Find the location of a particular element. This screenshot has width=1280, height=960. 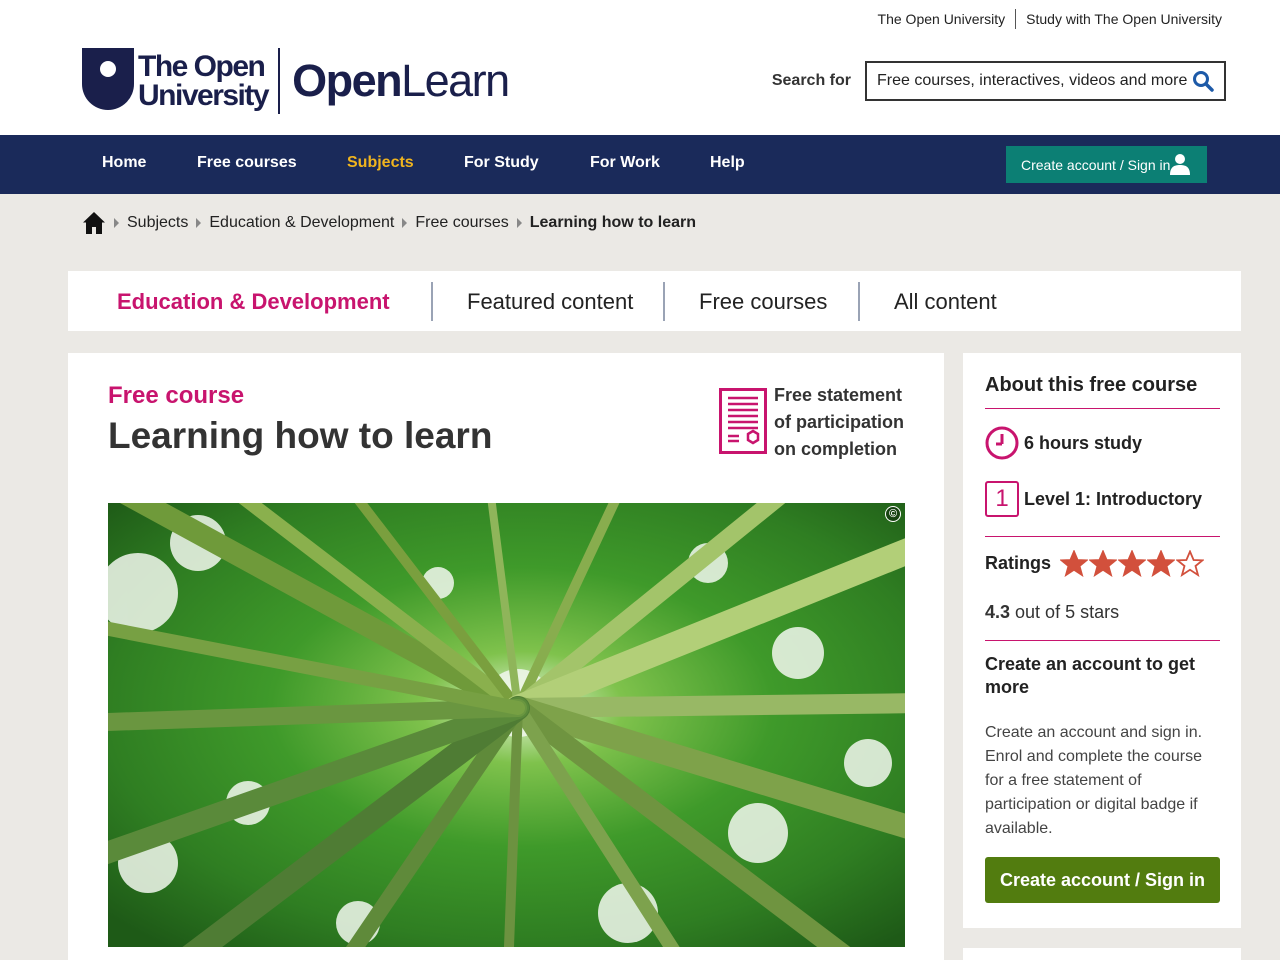

nav-free-courses: Free courses is located at coordinates (247, 163).